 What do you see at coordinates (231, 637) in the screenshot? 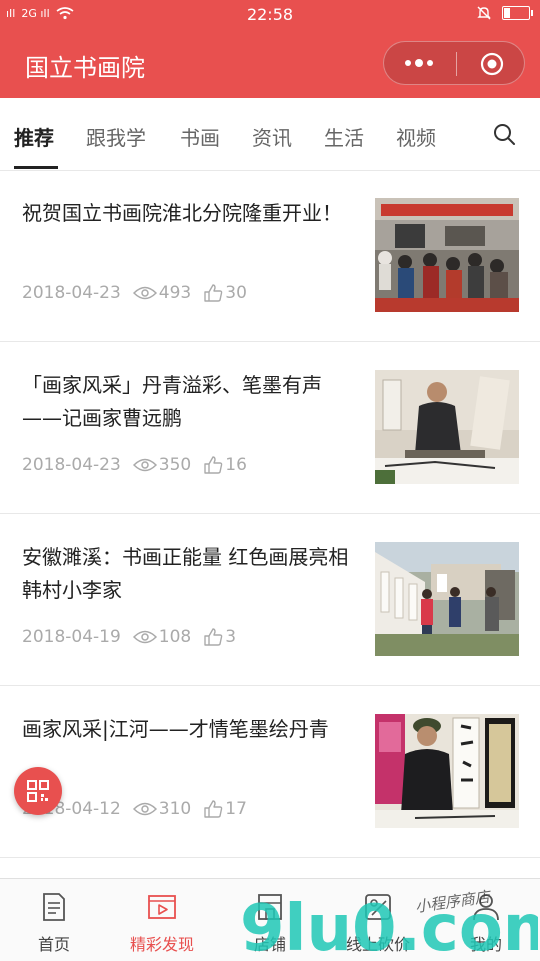
I see `like-count: 3` at bounding box center [231, 637].